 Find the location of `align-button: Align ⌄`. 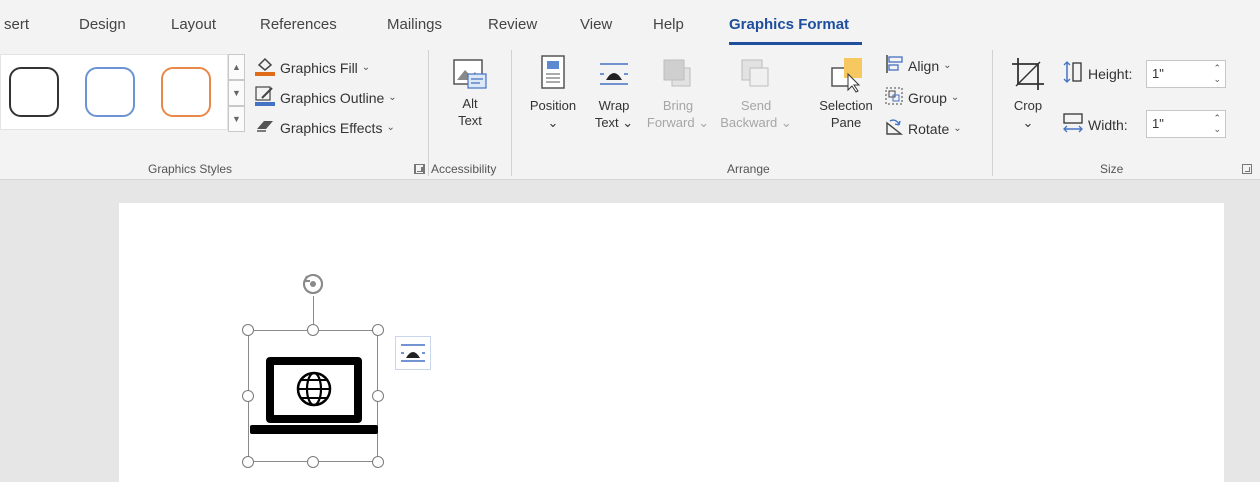

align-button: Align ⌄ is located at coordinates (918, 65).